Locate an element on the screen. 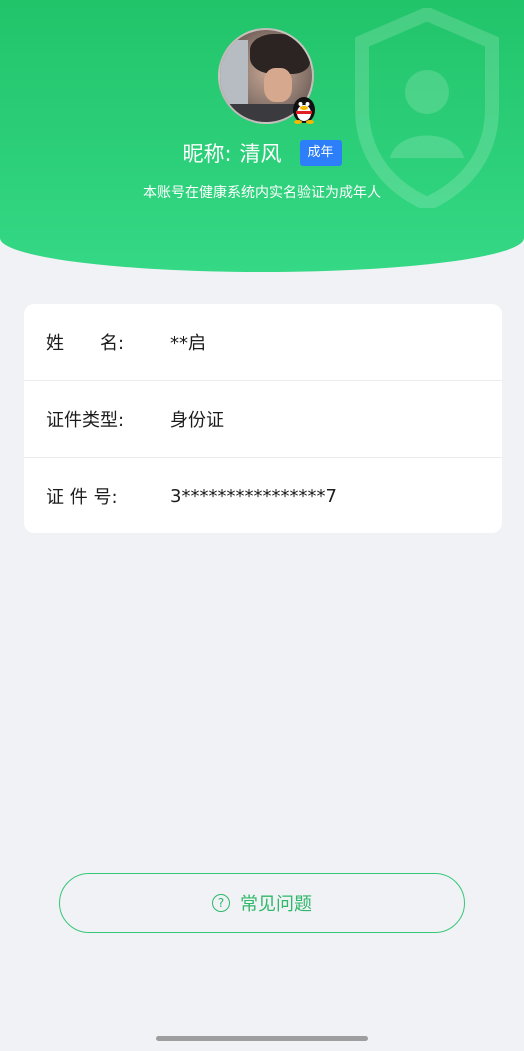 This screenshot has width=524, height=1051. info-row-value: 3****************7 is located at coordinates (253, 496).